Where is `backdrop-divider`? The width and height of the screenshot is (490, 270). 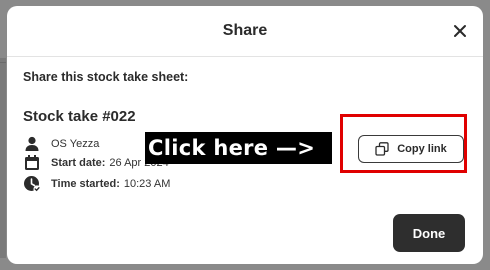 backdrop-divider is located at coordinates (3, 62).